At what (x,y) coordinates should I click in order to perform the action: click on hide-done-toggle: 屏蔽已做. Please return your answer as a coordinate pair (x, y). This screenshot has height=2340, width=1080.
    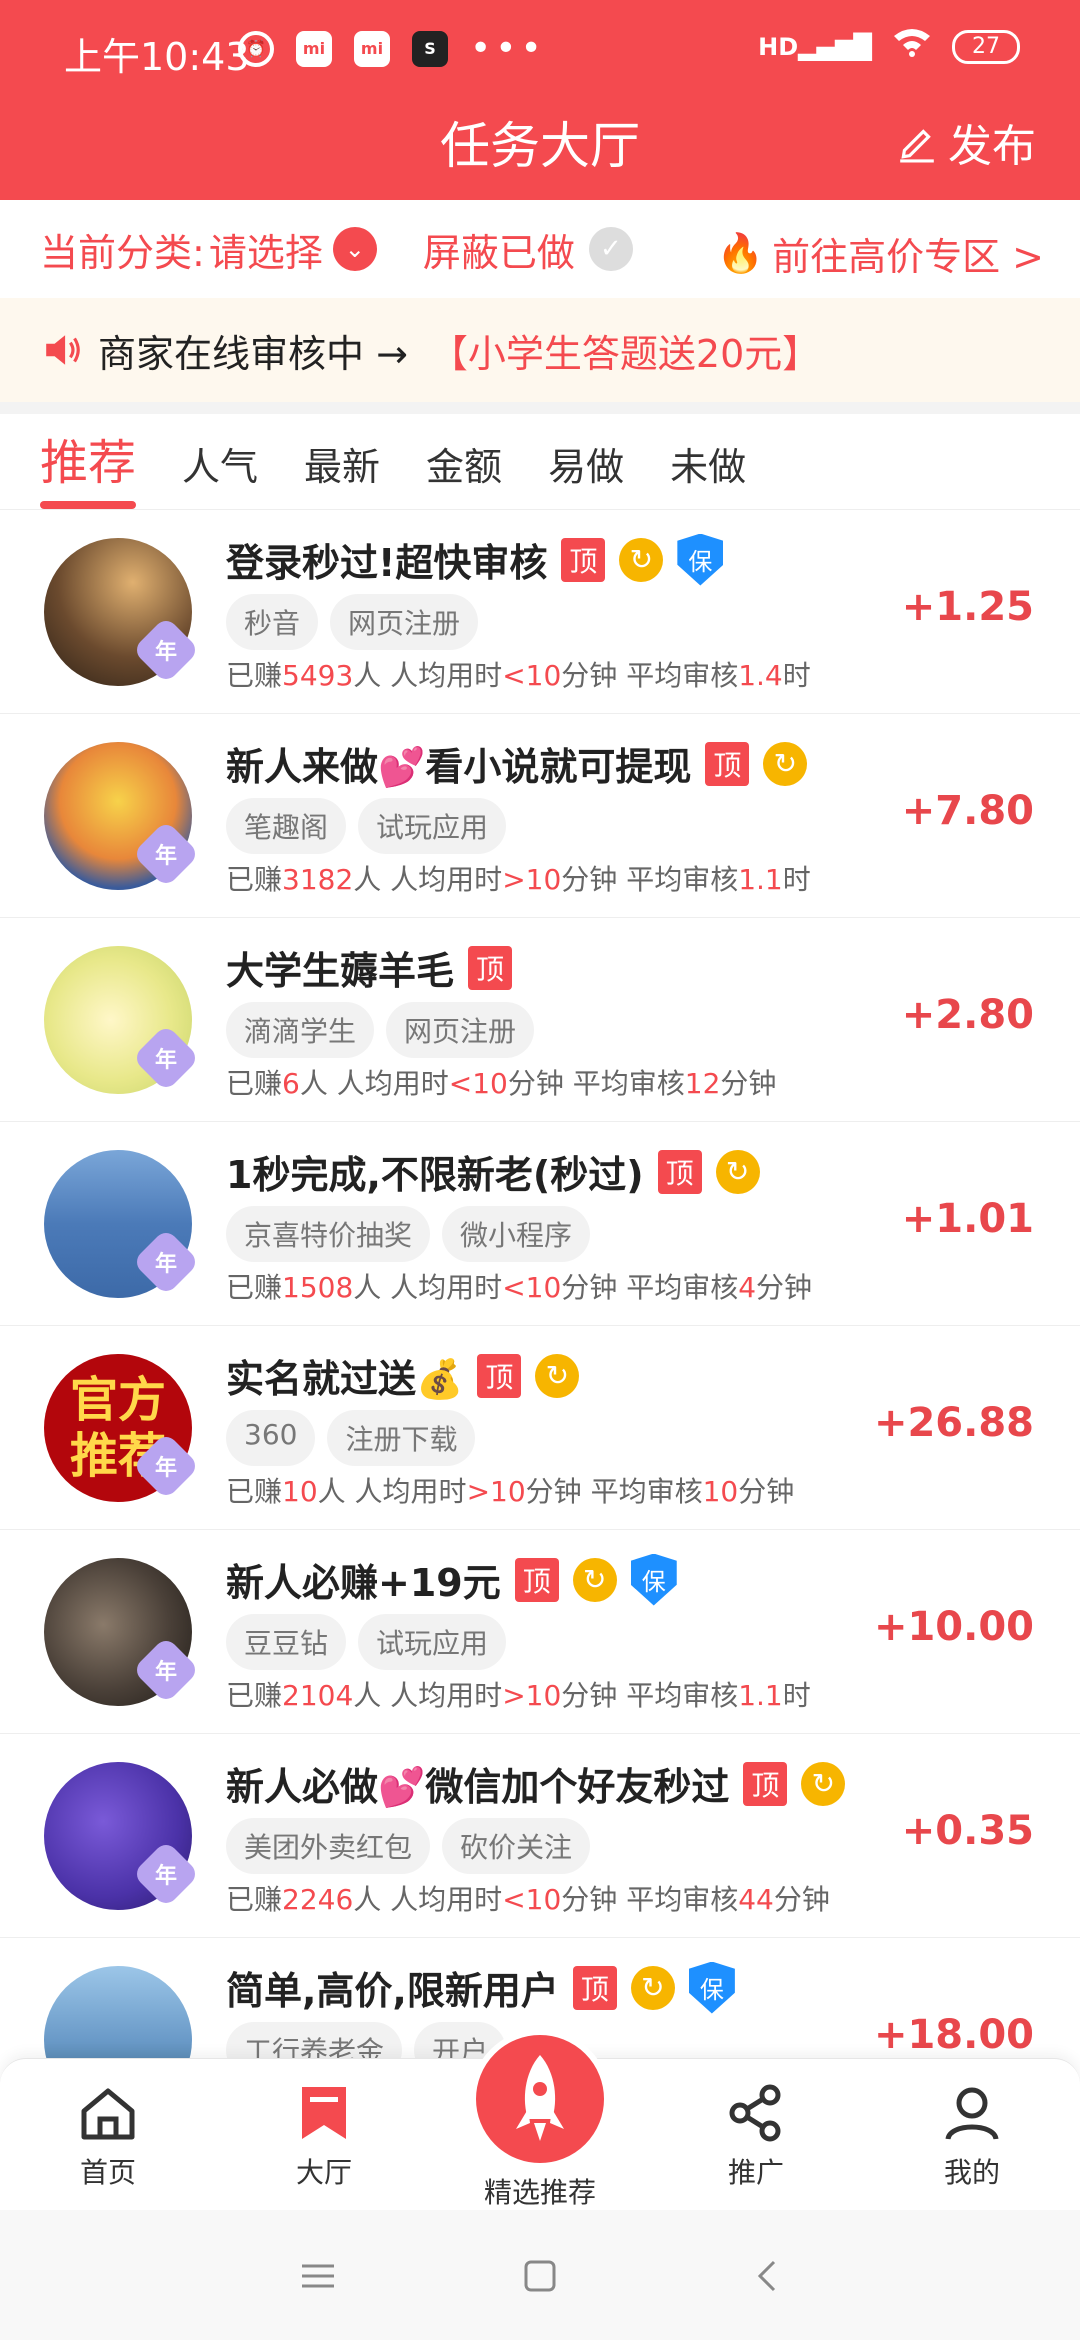
    Looking at the image, I should click on (499, 249).